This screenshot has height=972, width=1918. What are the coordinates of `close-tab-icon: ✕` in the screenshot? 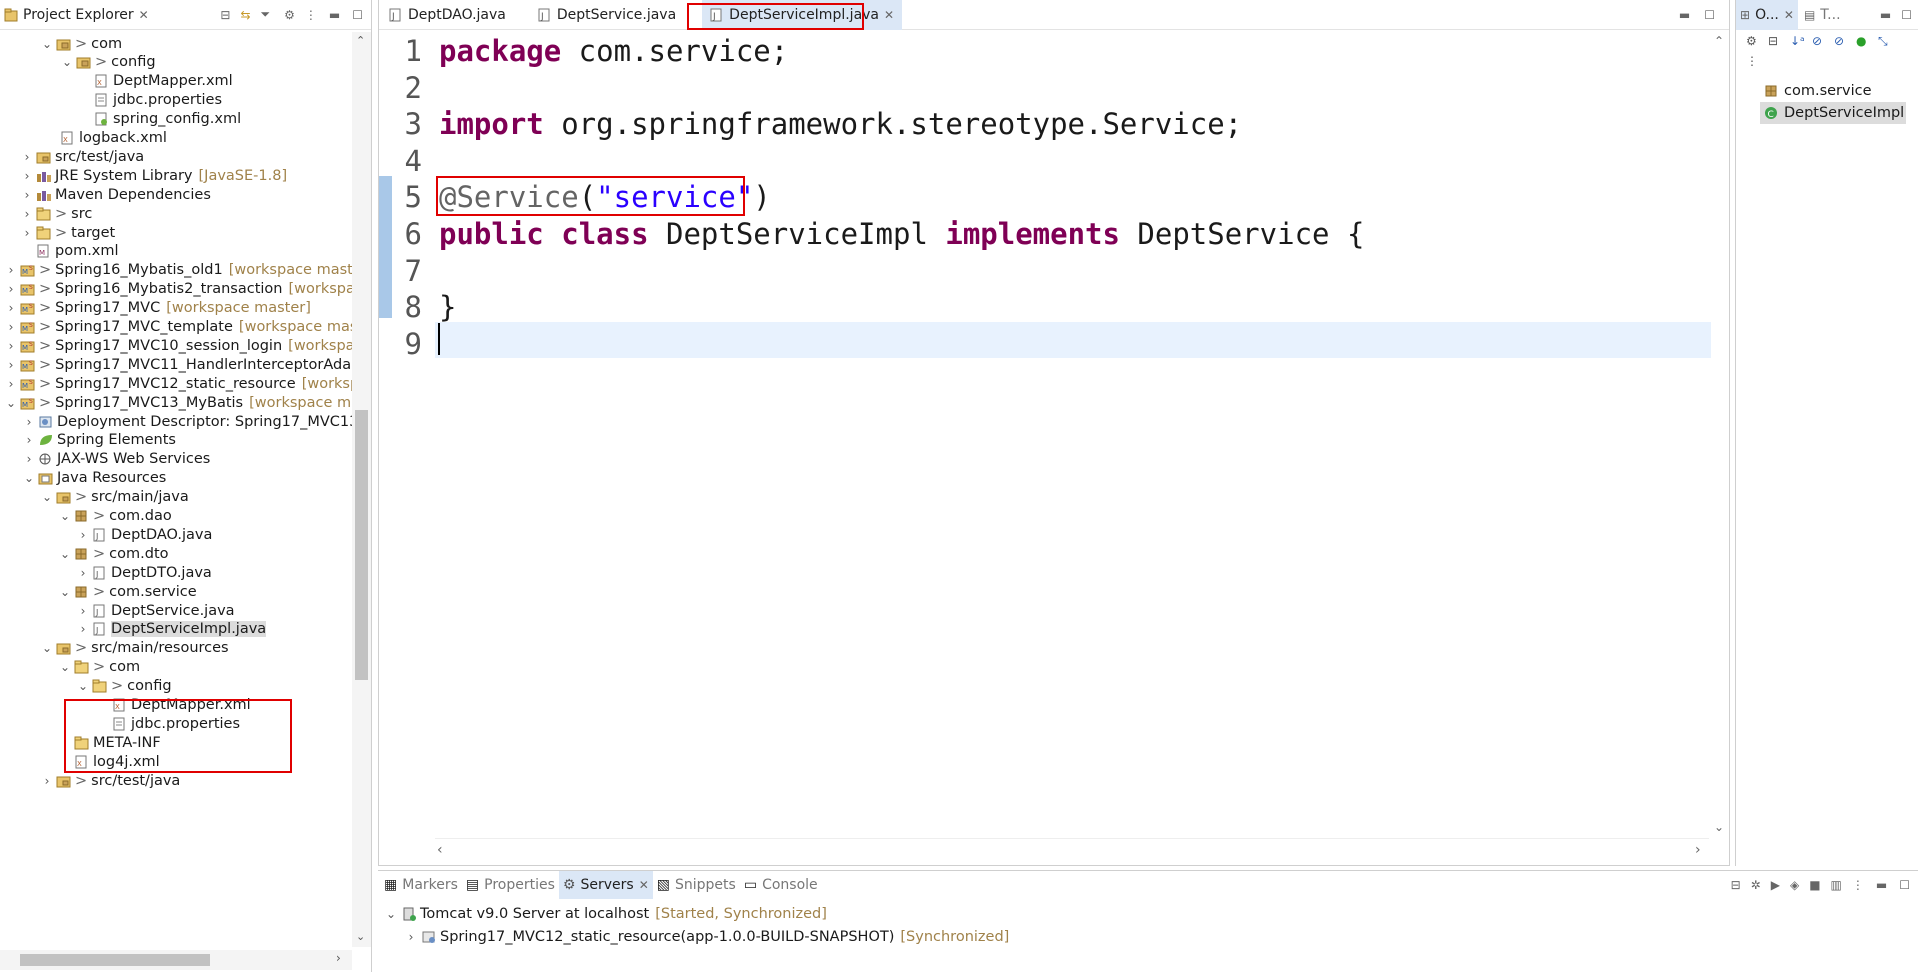 It's located at (889, 15).